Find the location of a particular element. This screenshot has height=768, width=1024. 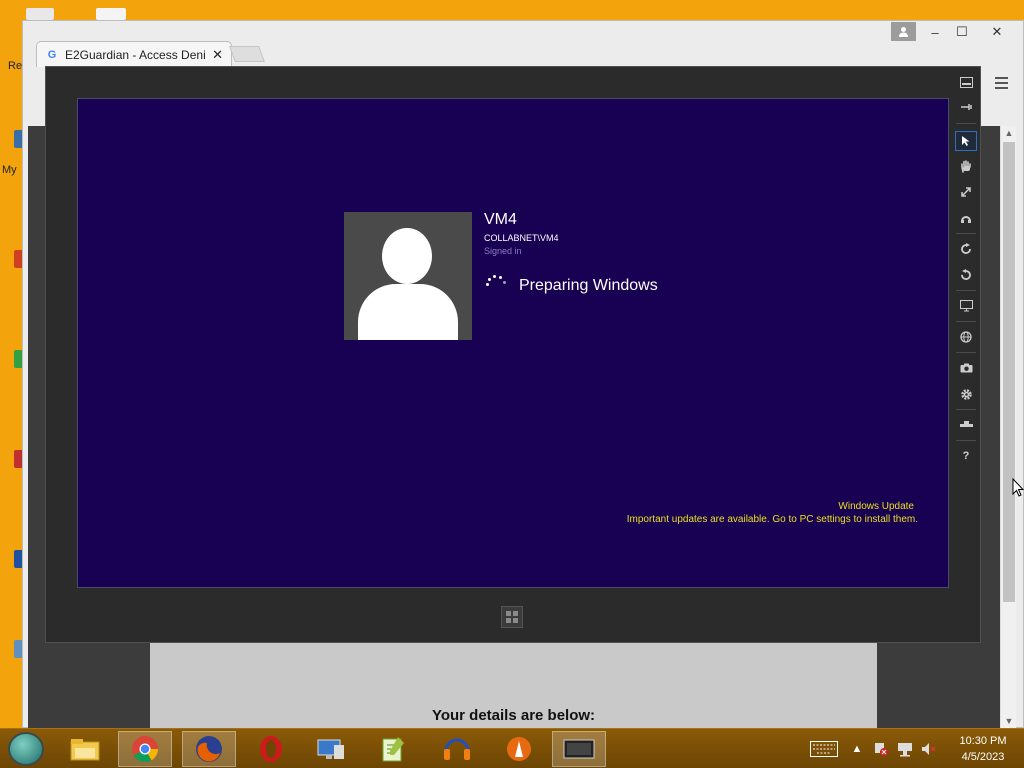

scroll-thumb is located at coordinates (1009, 372).